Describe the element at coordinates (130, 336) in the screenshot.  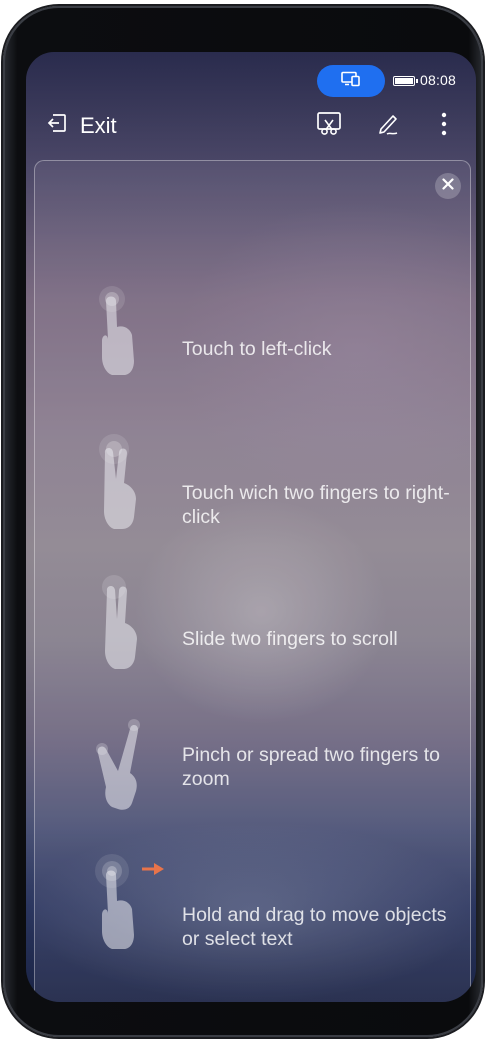
I see `one-finger-tap-icon` at that location.